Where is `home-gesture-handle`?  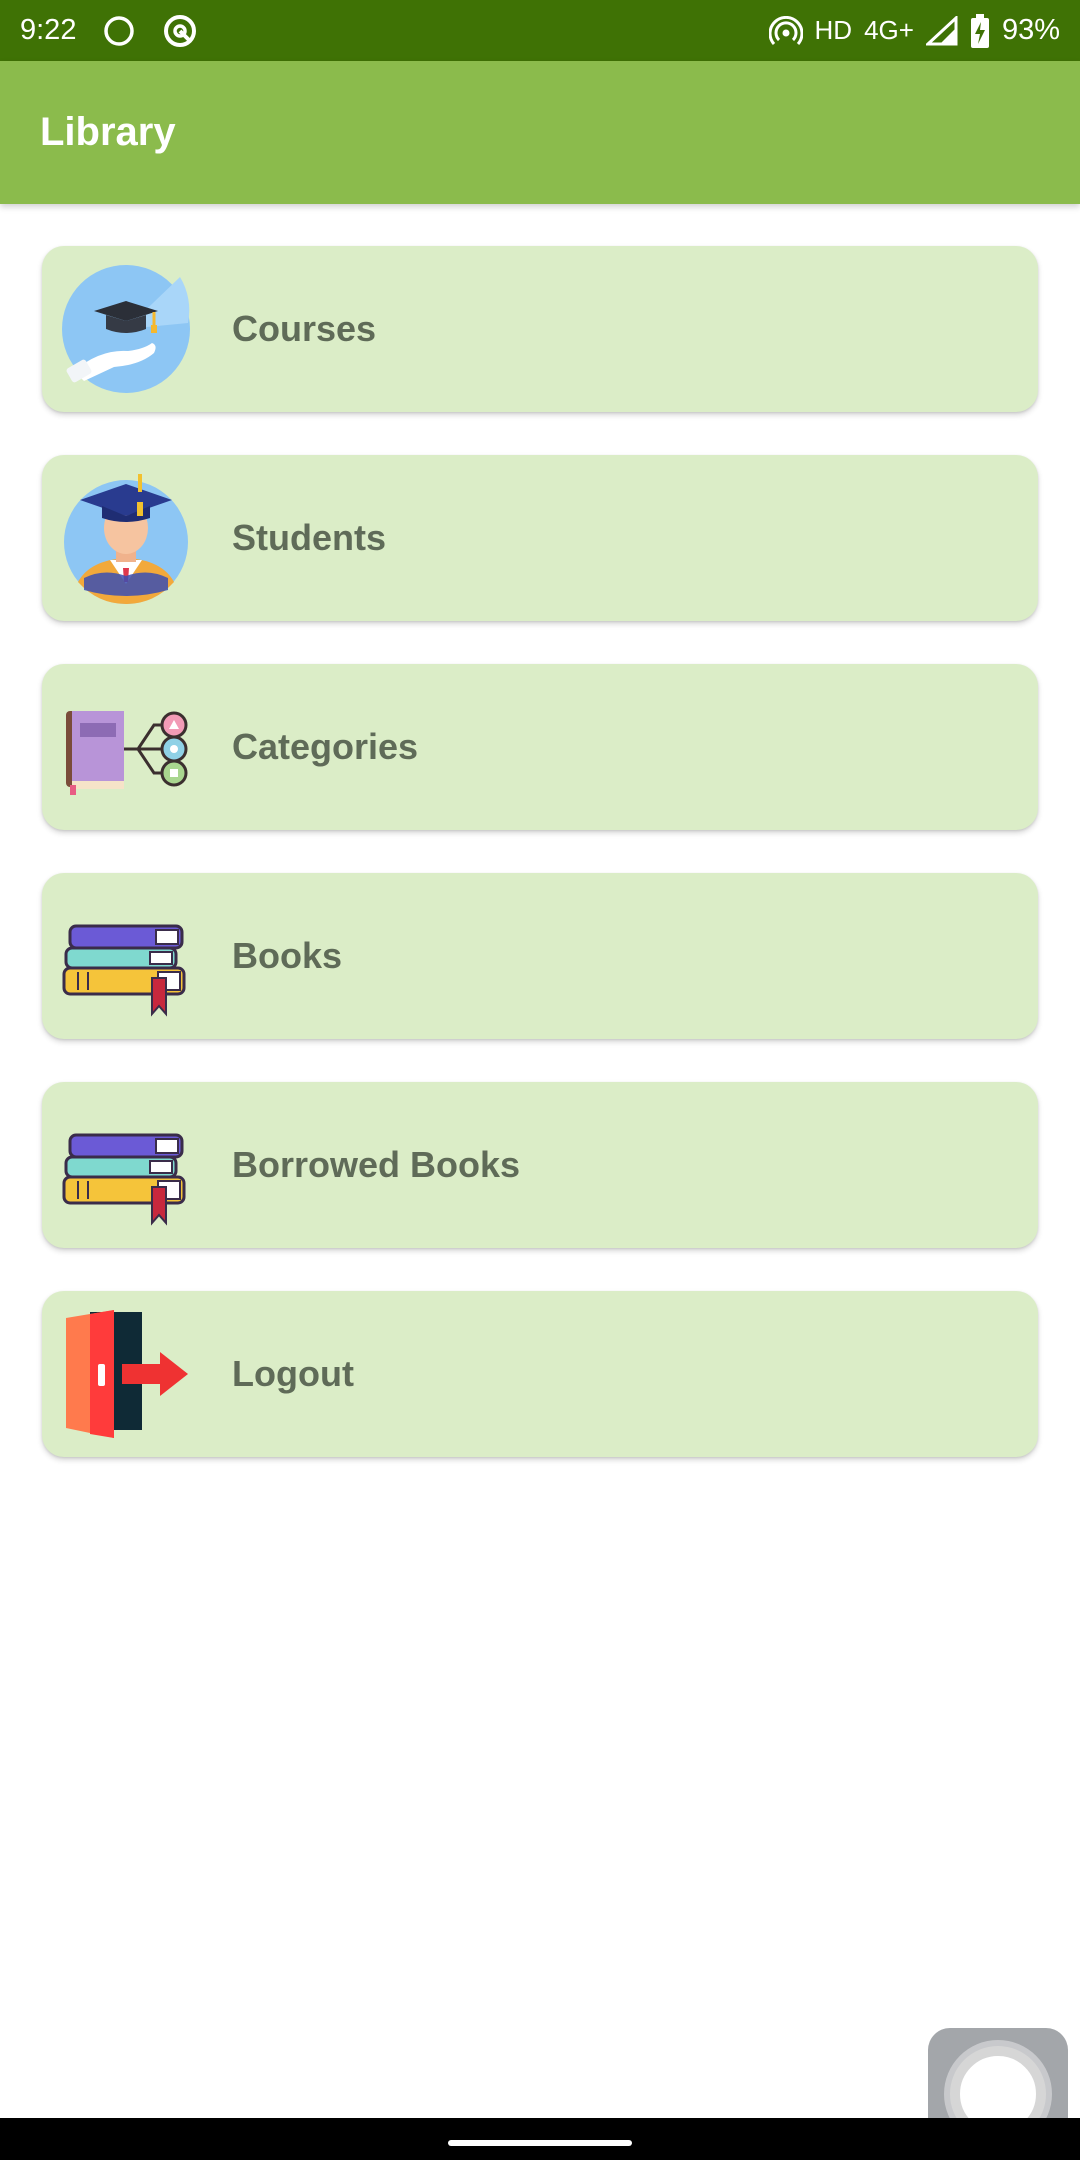
home-gesture-handle is located at coordinates (540, 2143).